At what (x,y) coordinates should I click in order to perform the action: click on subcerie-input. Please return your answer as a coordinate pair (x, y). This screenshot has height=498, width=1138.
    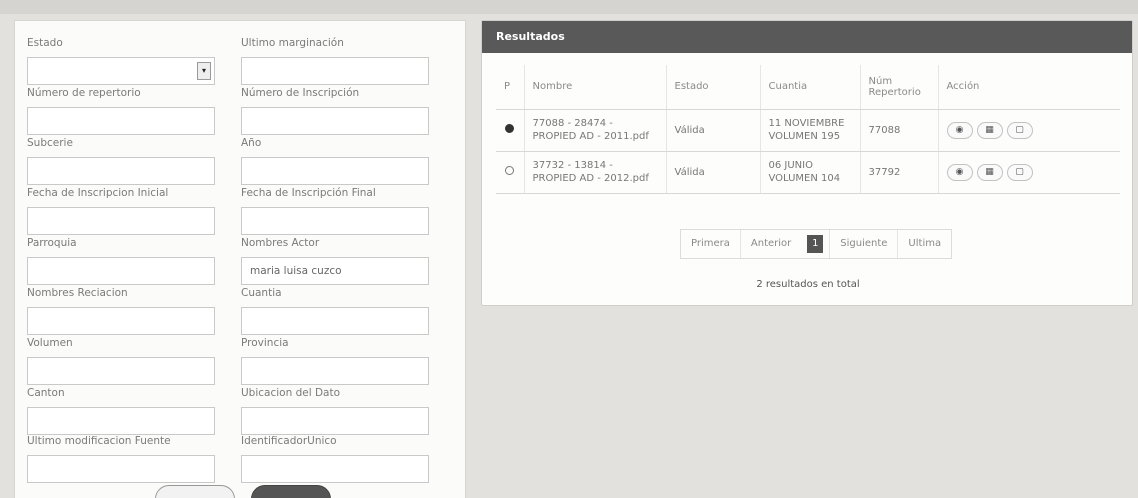
    Looking at the image, I should click on (121, 171).